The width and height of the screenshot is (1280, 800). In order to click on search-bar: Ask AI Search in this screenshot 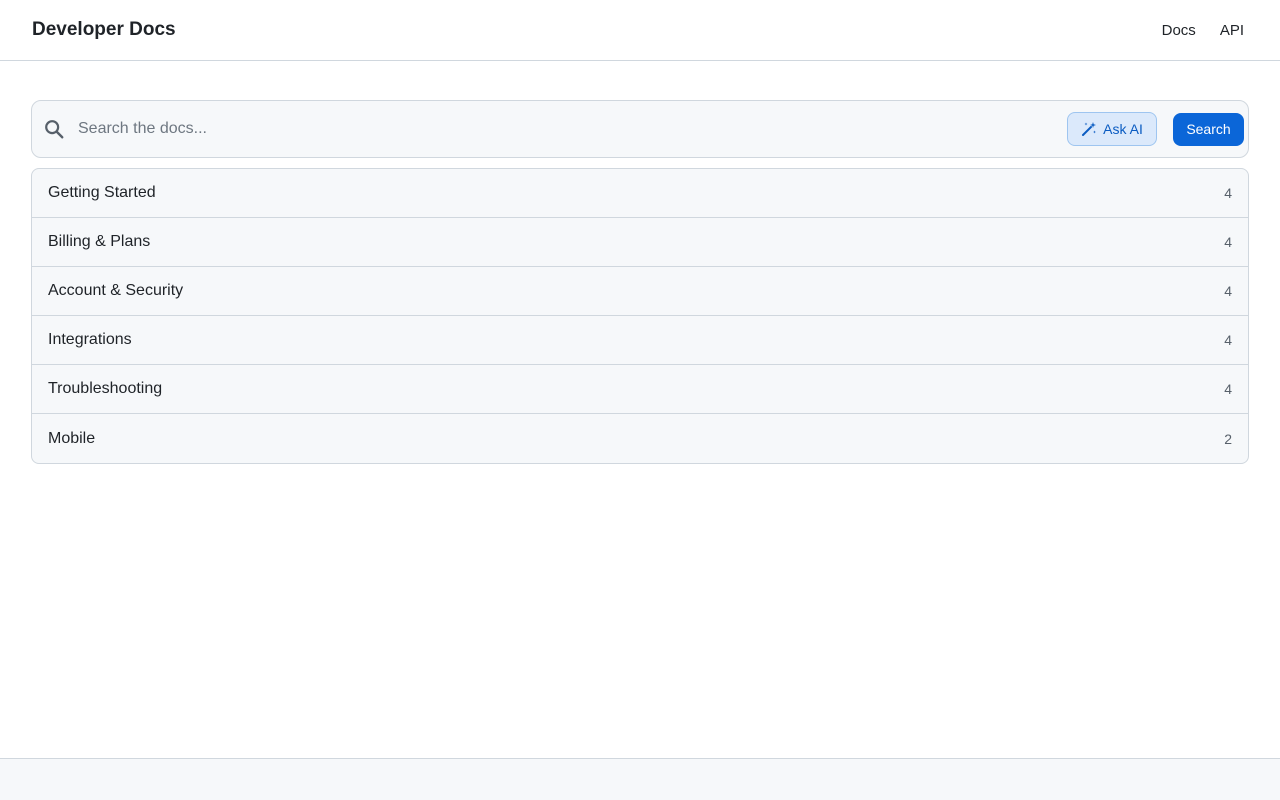, I will do `click(640, 129)`.